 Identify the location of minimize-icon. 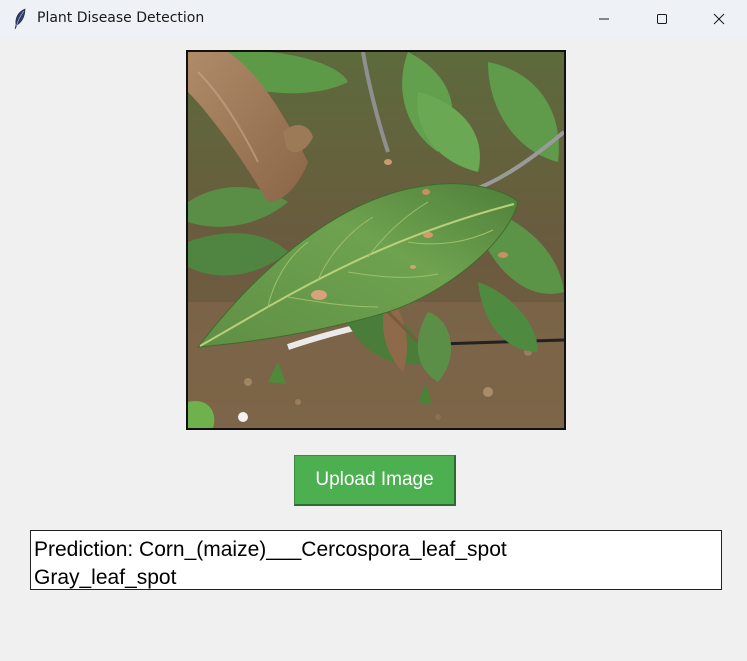
(604, 19).